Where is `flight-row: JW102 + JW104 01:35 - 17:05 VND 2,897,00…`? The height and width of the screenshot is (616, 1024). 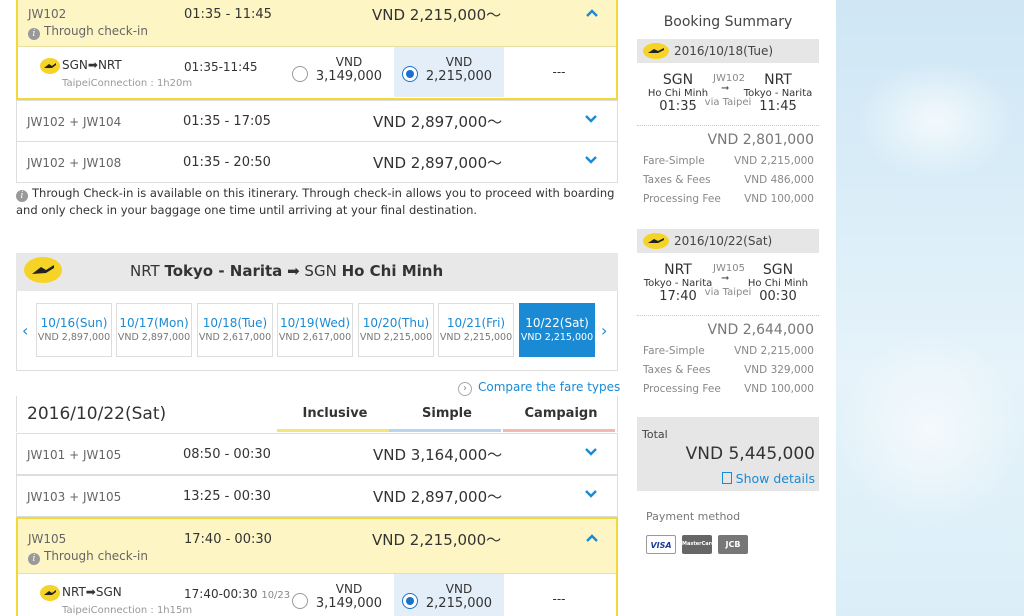 flight-row: JW102 + JW104 01:35 - 17:05 VND 2,897,00… is located at coordinates (317, 121).